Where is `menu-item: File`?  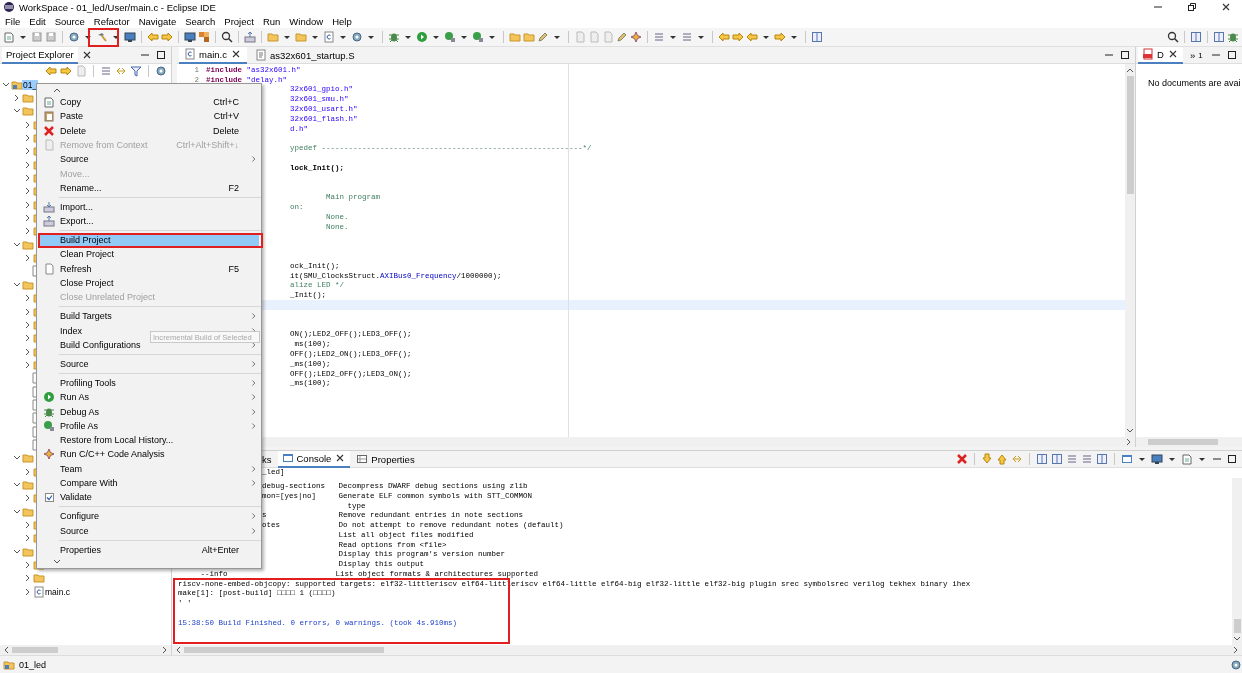 menu-item: File is located at coordinates (13, 21).